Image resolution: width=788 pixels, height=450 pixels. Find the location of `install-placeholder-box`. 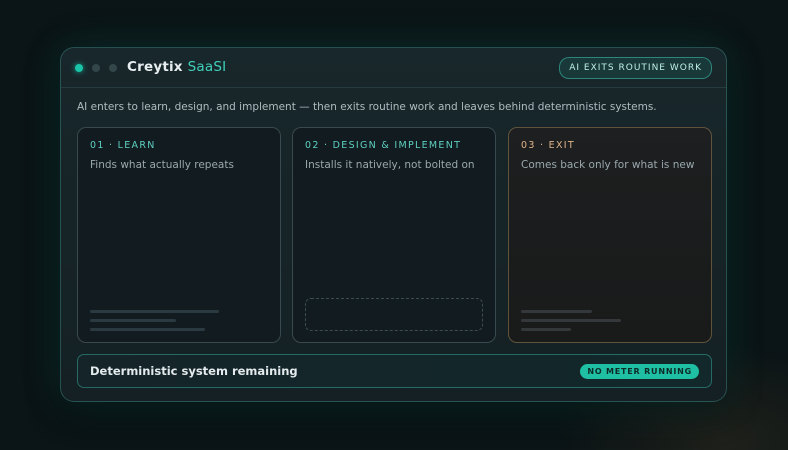

install-placeholder-box is located at coordinates (394, 314).